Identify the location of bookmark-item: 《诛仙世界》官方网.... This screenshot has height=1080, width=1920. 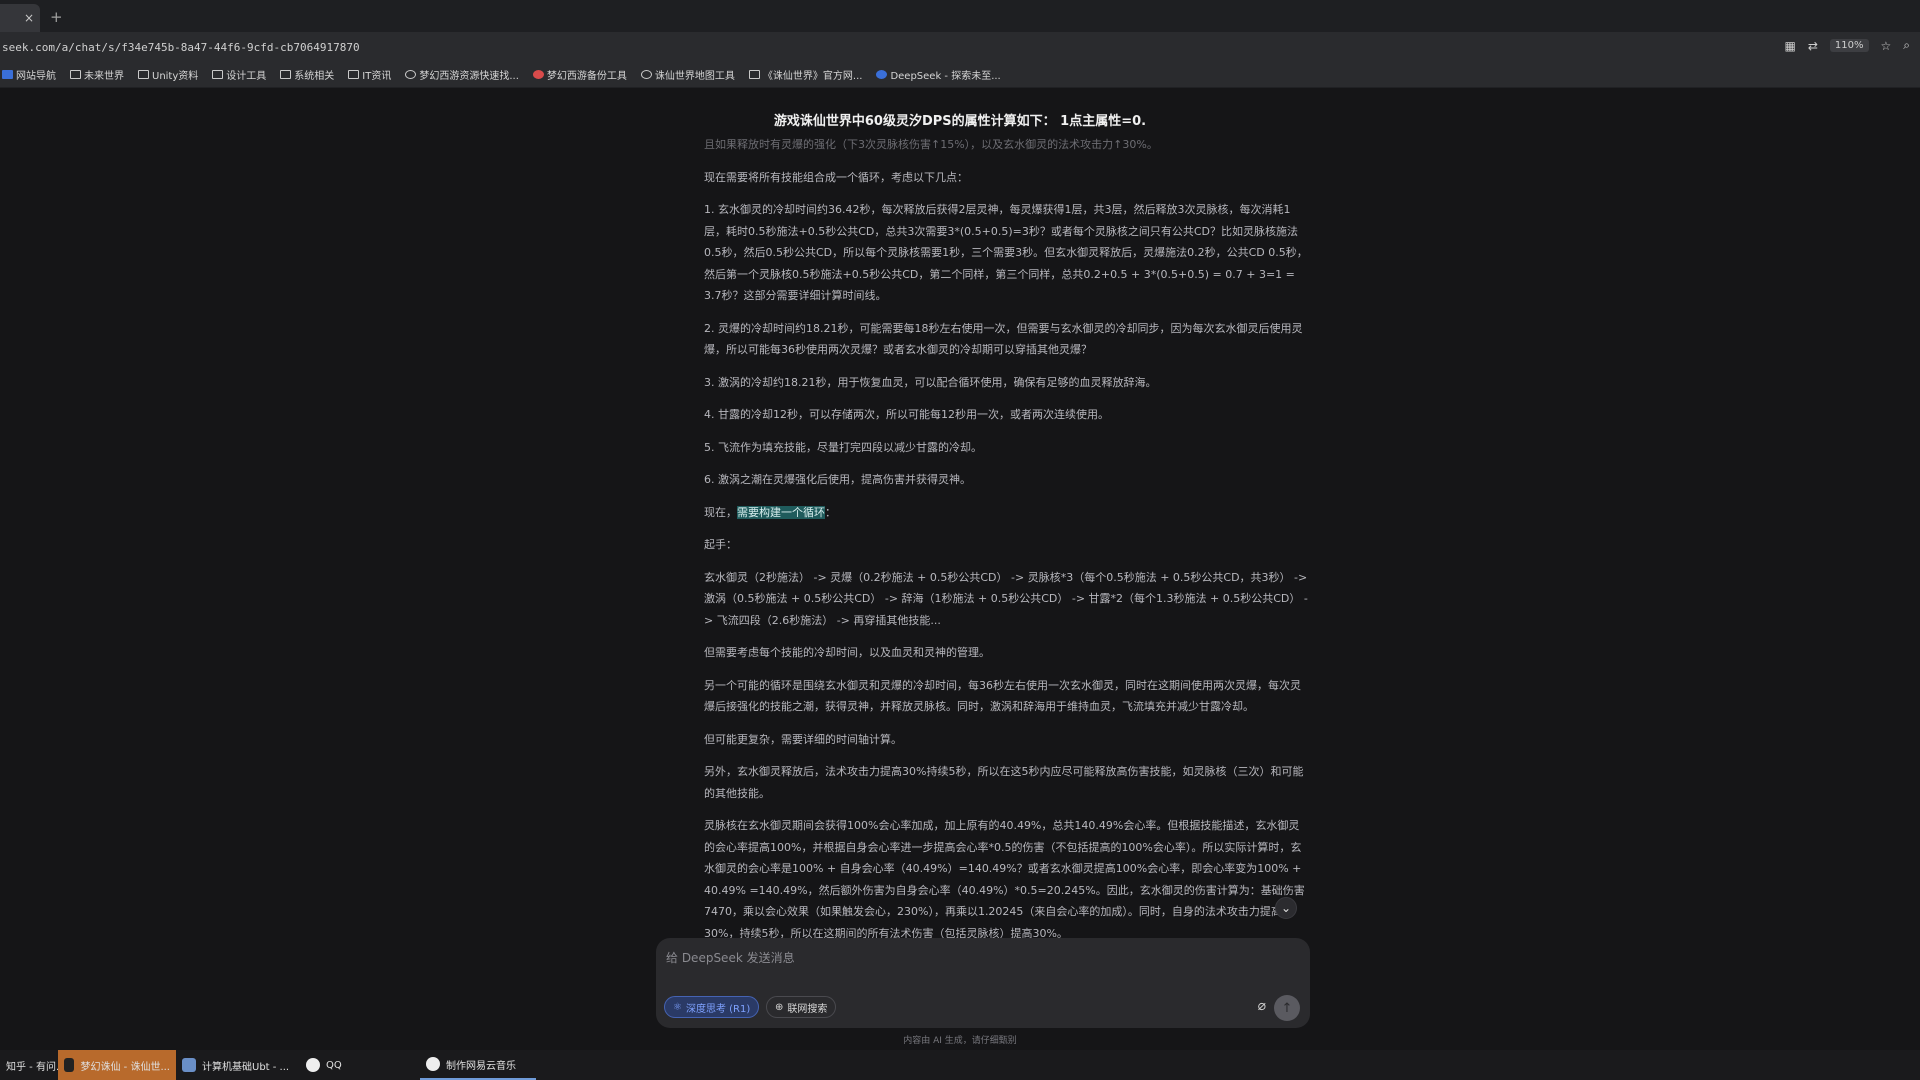
(805, 74).